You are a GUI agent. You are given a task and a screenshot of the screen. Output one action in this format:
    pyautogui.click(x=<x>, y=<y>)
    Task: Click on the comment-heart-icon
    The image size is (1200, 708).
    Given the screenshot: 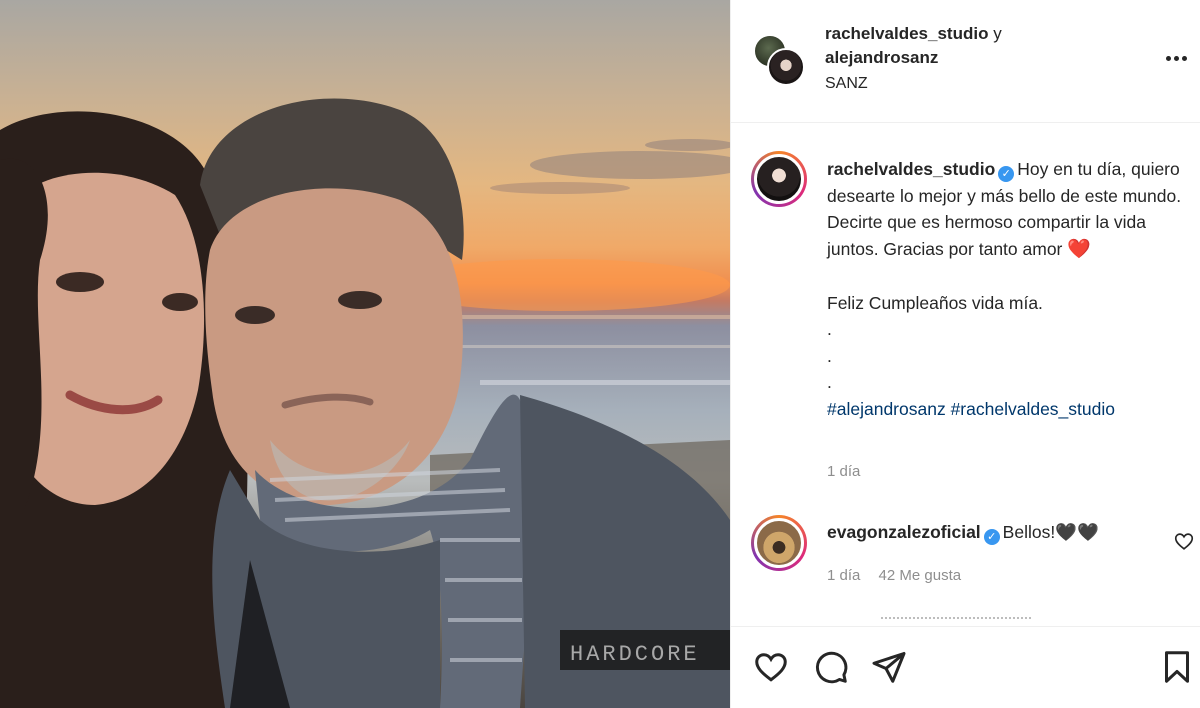 What is the action you would take?
    pyautogui.click(x=1184, y=541)
    